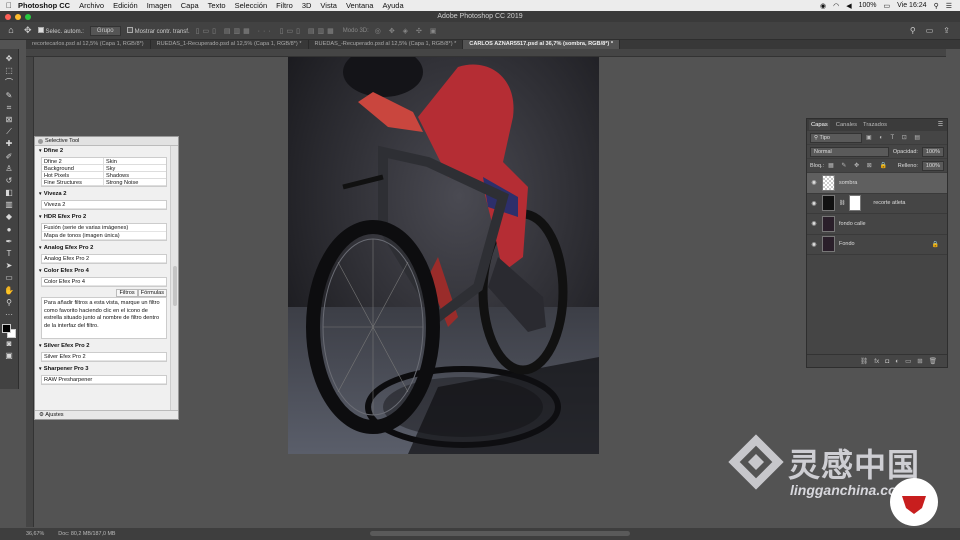 This screenshot has height=540, width=960. I want to click on menu-edicion: Edición, so click(125, 5).